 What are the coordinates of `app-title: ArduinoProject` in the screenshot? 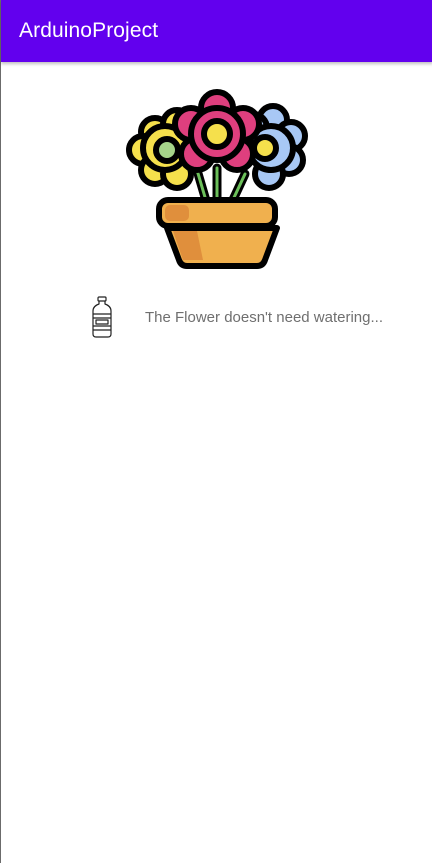 It's located at (89, 30).